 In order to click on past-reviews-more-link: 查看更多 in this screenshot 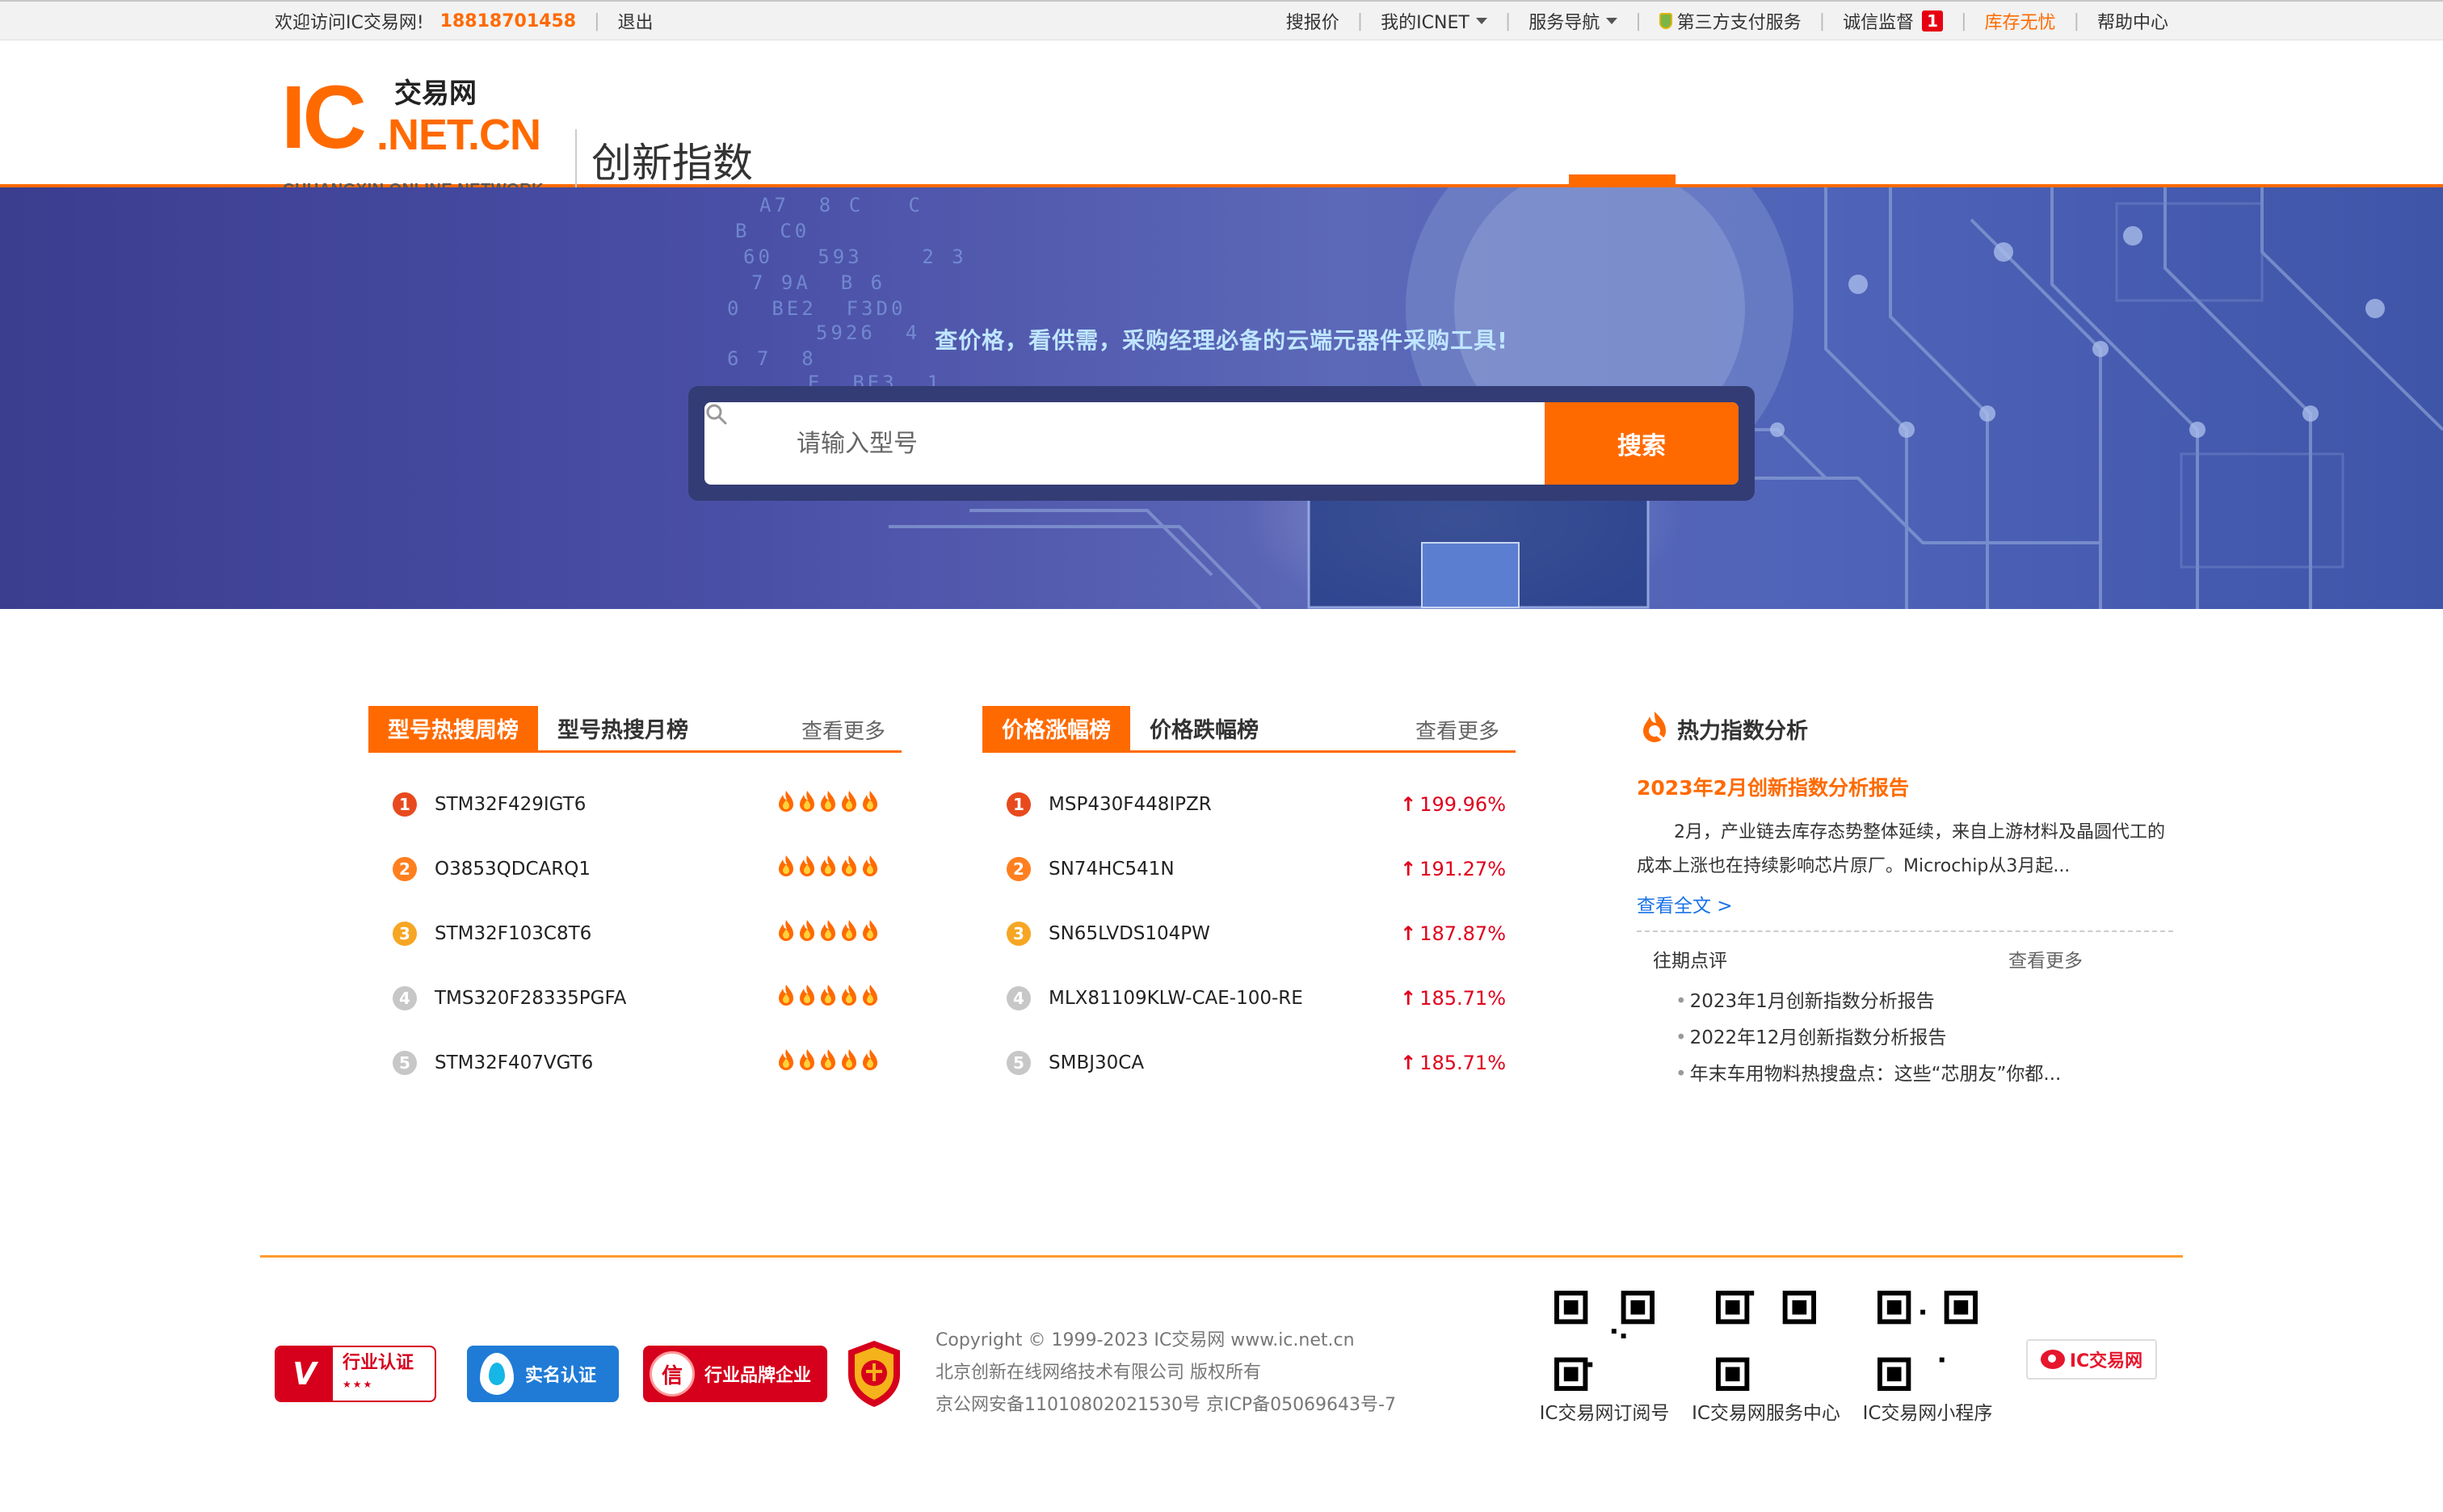, I will do `click(2045, 959)`.